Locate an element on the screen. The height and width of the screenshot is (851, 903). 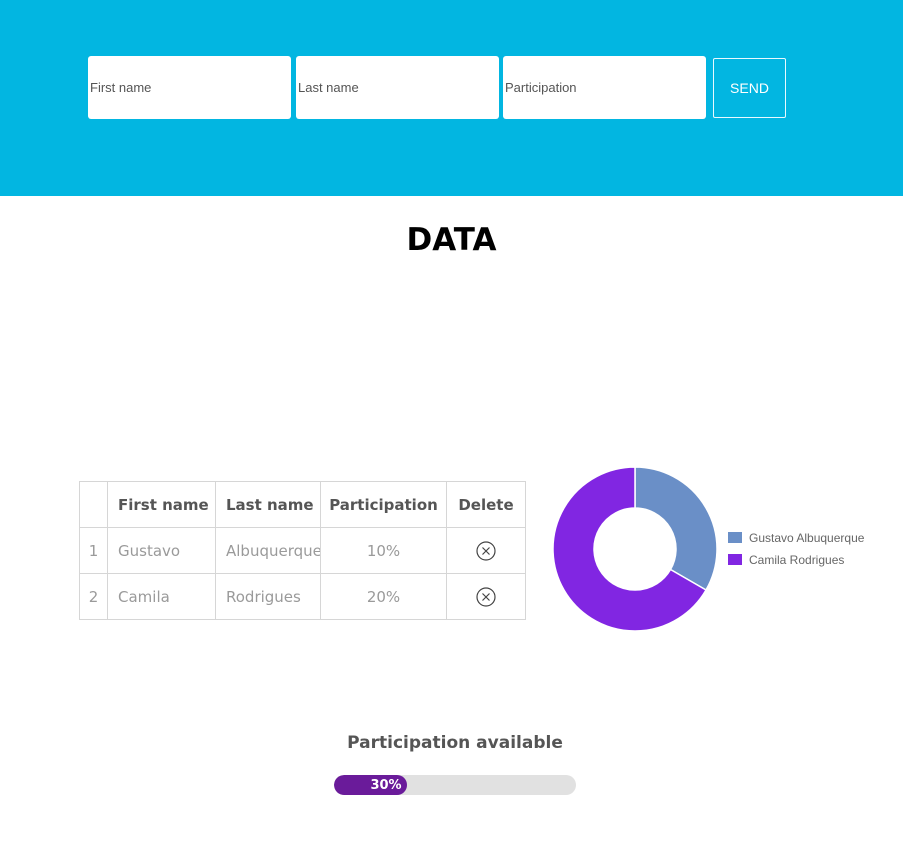
progress-fill: 30% is located at coordinates (370, 785).